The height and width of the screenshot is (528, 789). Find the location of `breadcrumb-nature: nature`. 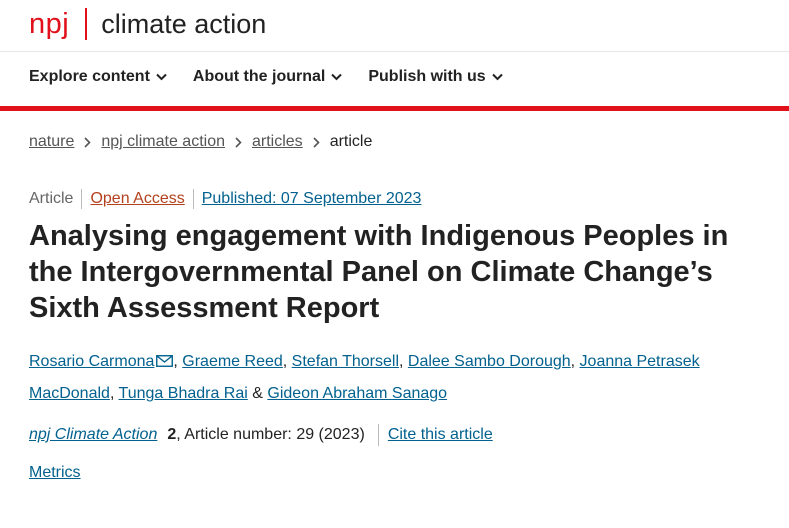

breadcrumb-nature: nature is located at coordinates (51, 142).